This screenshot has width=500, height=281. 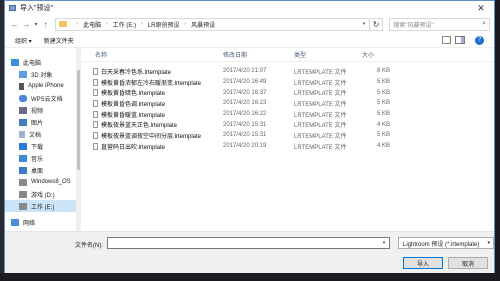 I want to click on sidebar-item-windows8-os: Windows8_OS, so click(x=43, y=182).